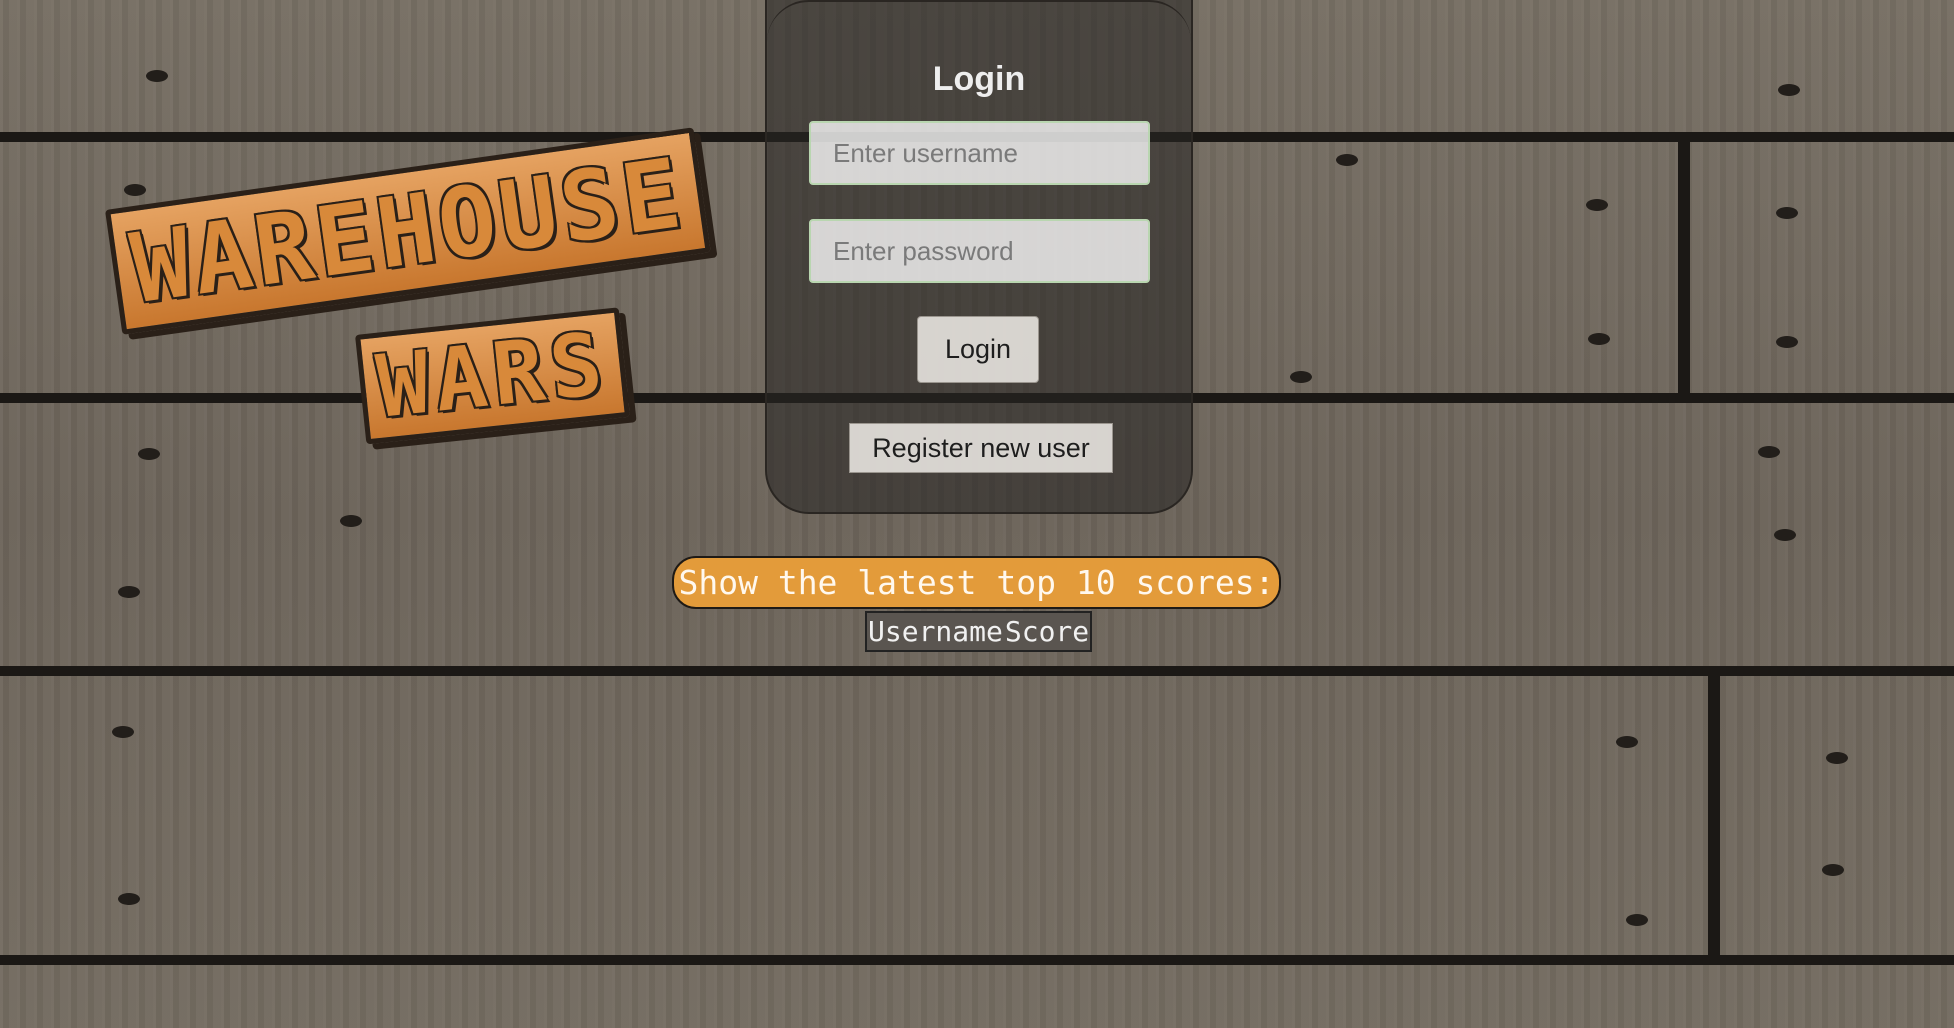 This screenshot has height=1028, width=1954. What do you see at coordinates (935, 631) in the screenshot?
I see `username-column-header: Username` at bounding box center [935, 631].